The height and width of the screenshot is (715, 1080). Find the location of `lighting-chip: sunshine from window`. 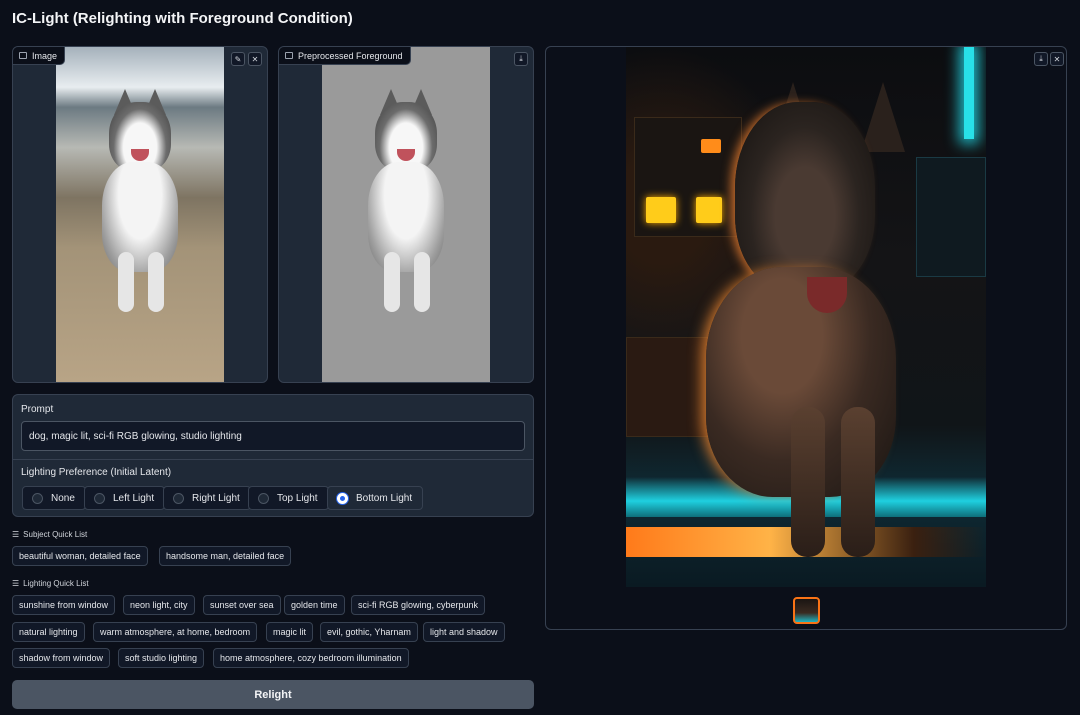

lighting-chip: sunshine from window is located at coordinates (64, 605).